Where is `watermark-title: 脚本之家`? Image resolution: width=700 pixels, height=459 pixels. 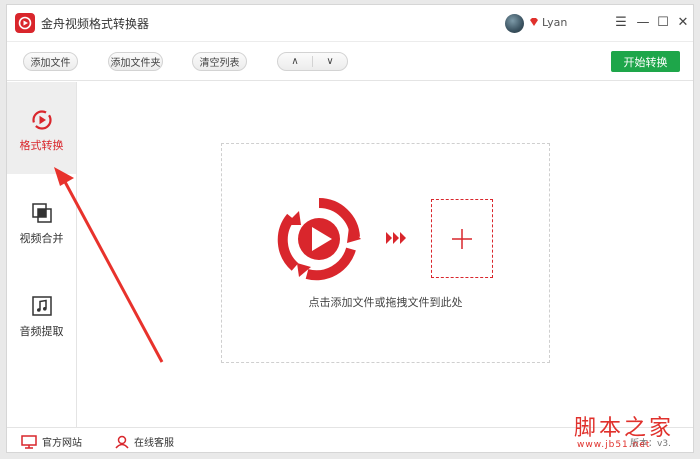 watermark-title: 脚本之家 is located at coordinates (624, 428).